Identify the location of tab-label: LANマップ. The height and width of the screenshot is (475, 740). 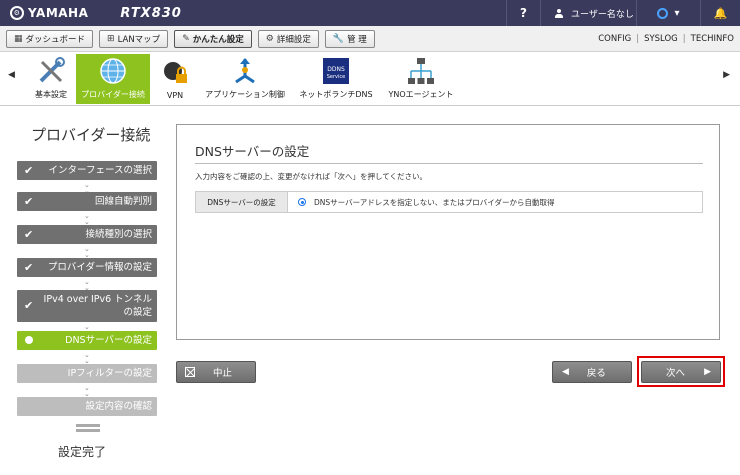
(139, 39).